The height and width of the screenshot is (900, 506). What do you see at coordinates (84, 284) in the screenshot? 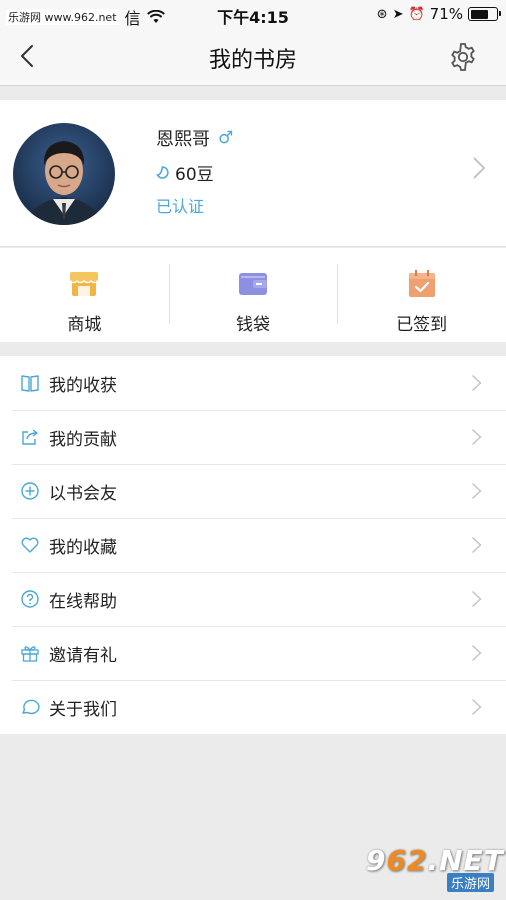
I see `store-icon` at bounding box center [84, 284].